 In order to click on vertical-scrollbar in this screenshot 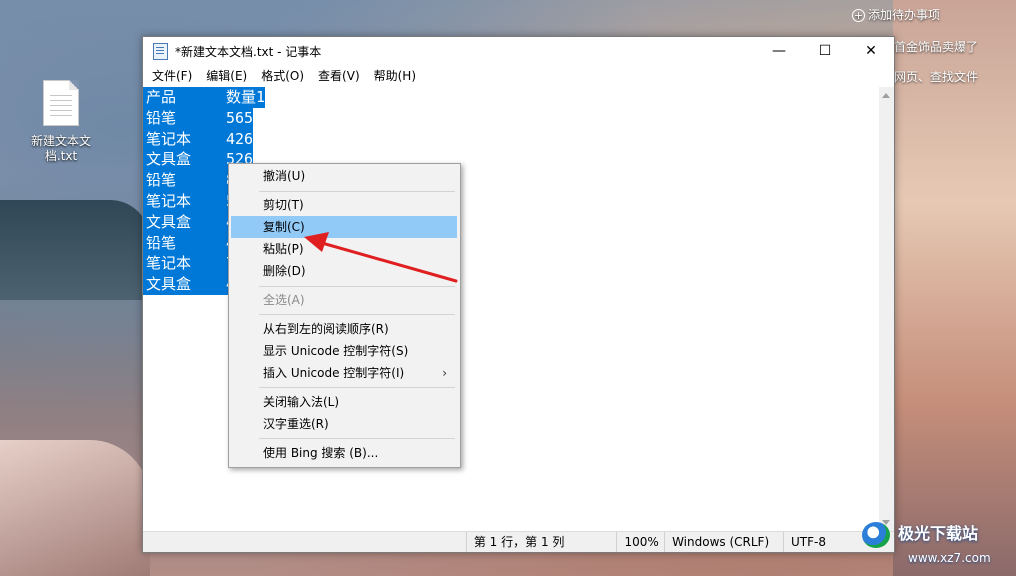, I will do `click(886, 309)`.